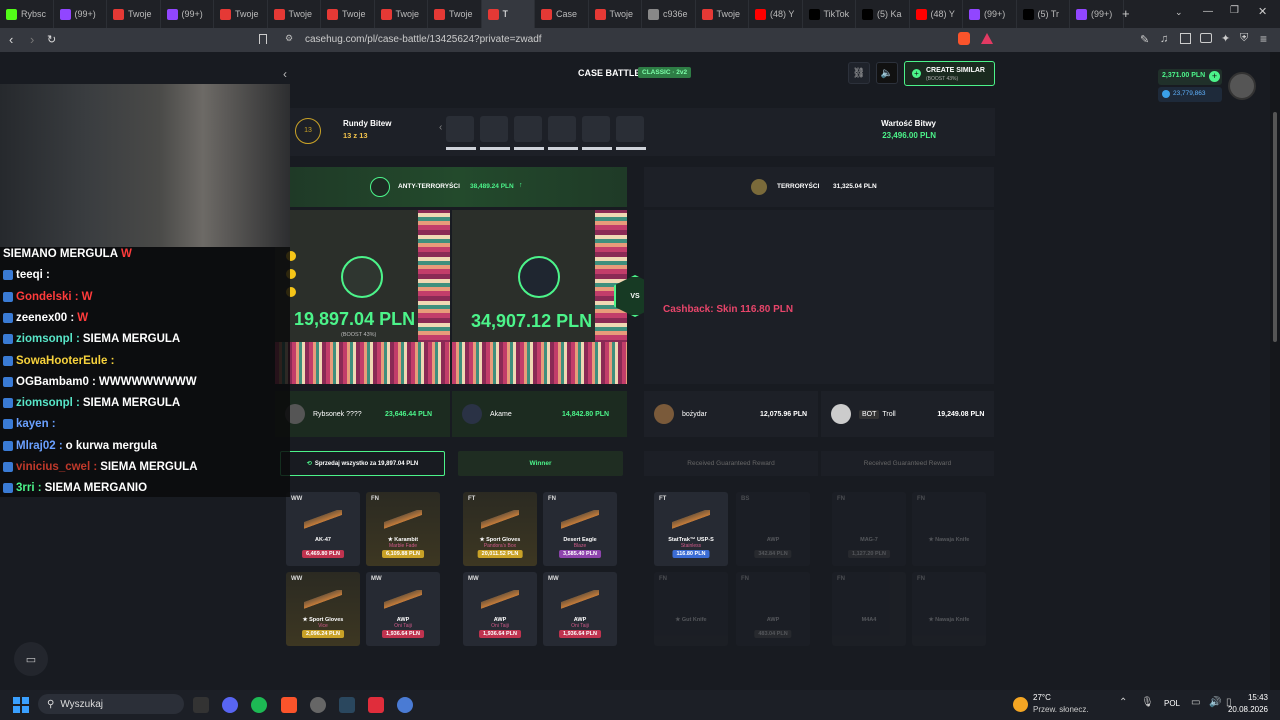  Describe the element at coordinates (773, 529) in the screenshot. I see `item-card: BS AWP 342.84 PLN` at that location.